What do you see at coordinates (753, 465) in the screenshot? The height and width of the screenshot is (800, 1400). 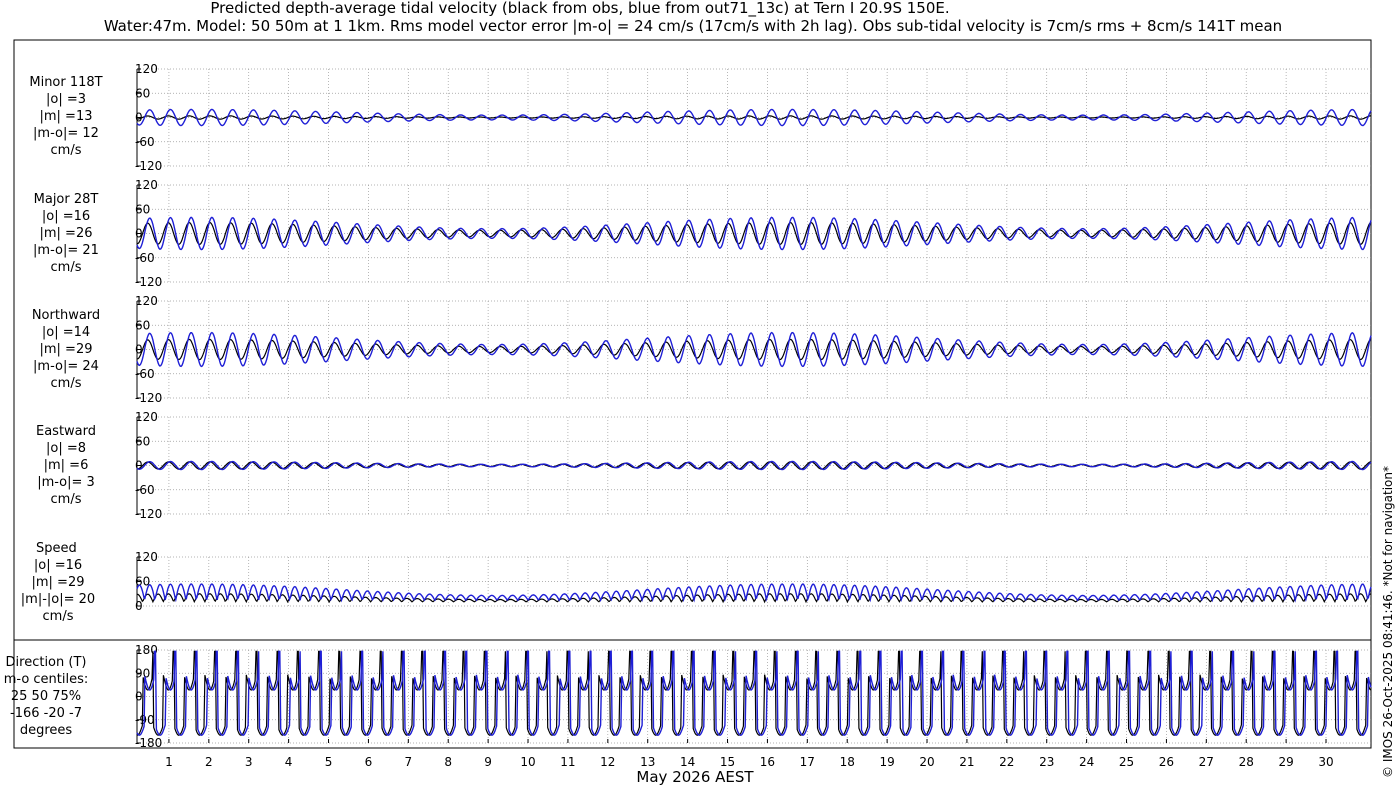 I see `panel-east: 120600-60-120` at bounding box center [753, 465].